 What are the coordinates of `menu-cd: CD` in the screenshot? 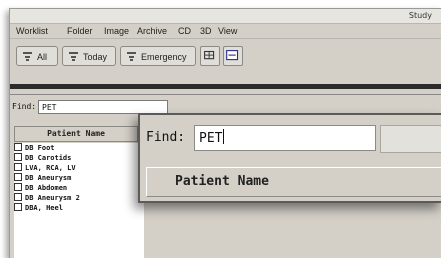 It's located at (184, 31).